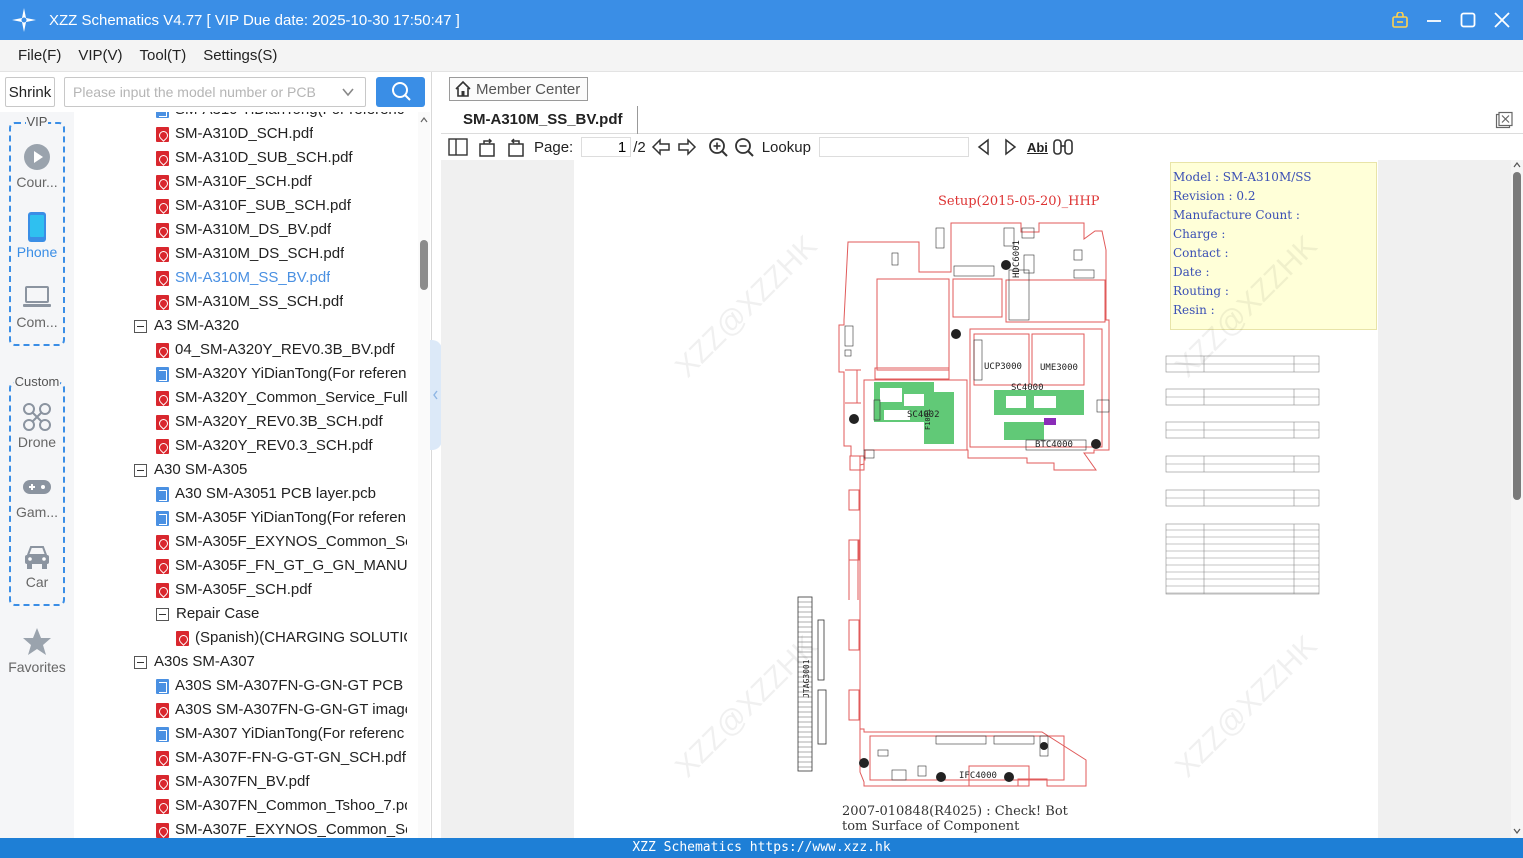 The width and height of the screenshot is (1523, 858). I want to click on page-number-input, so click(606, 147).